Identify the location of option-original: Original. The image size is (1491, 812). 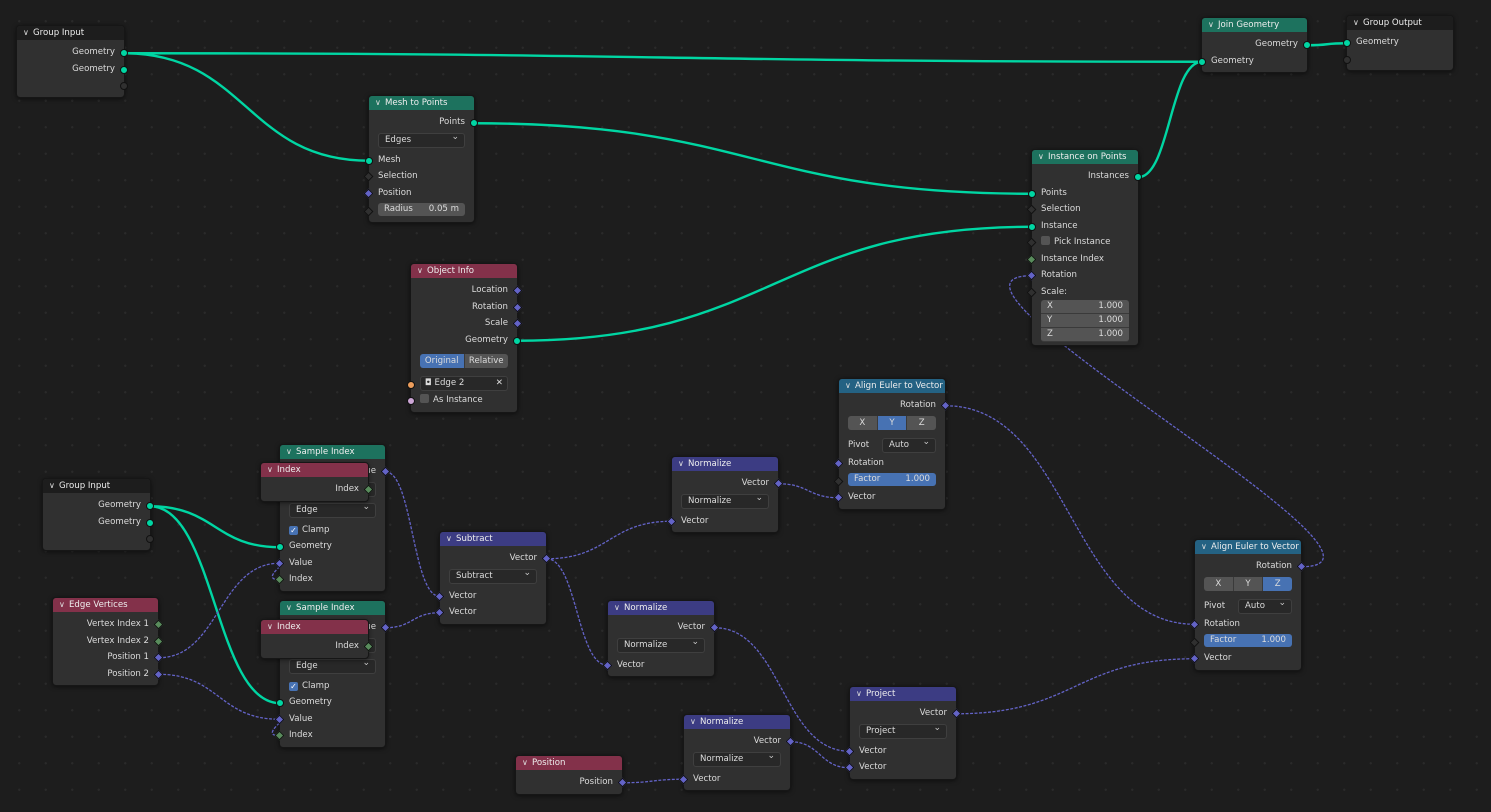
(442, 361).